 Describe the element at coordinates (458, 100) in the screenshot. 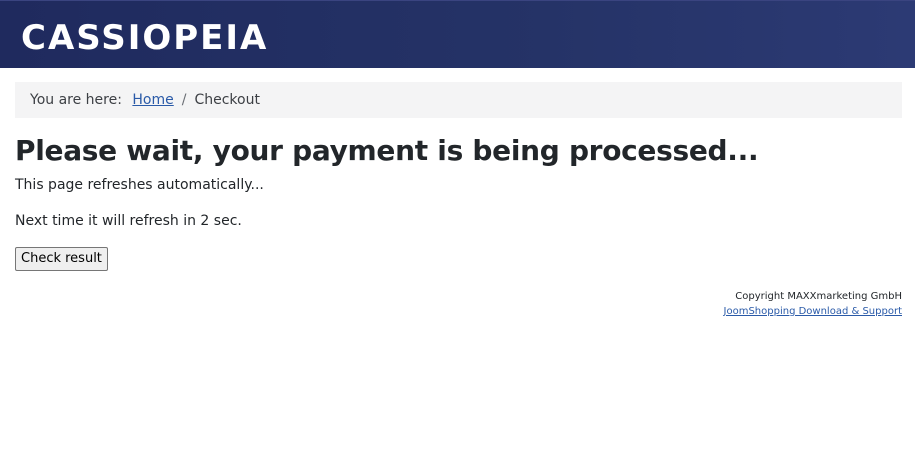

I see `breadcrumb: You are here: Home / Checkout` at that location.